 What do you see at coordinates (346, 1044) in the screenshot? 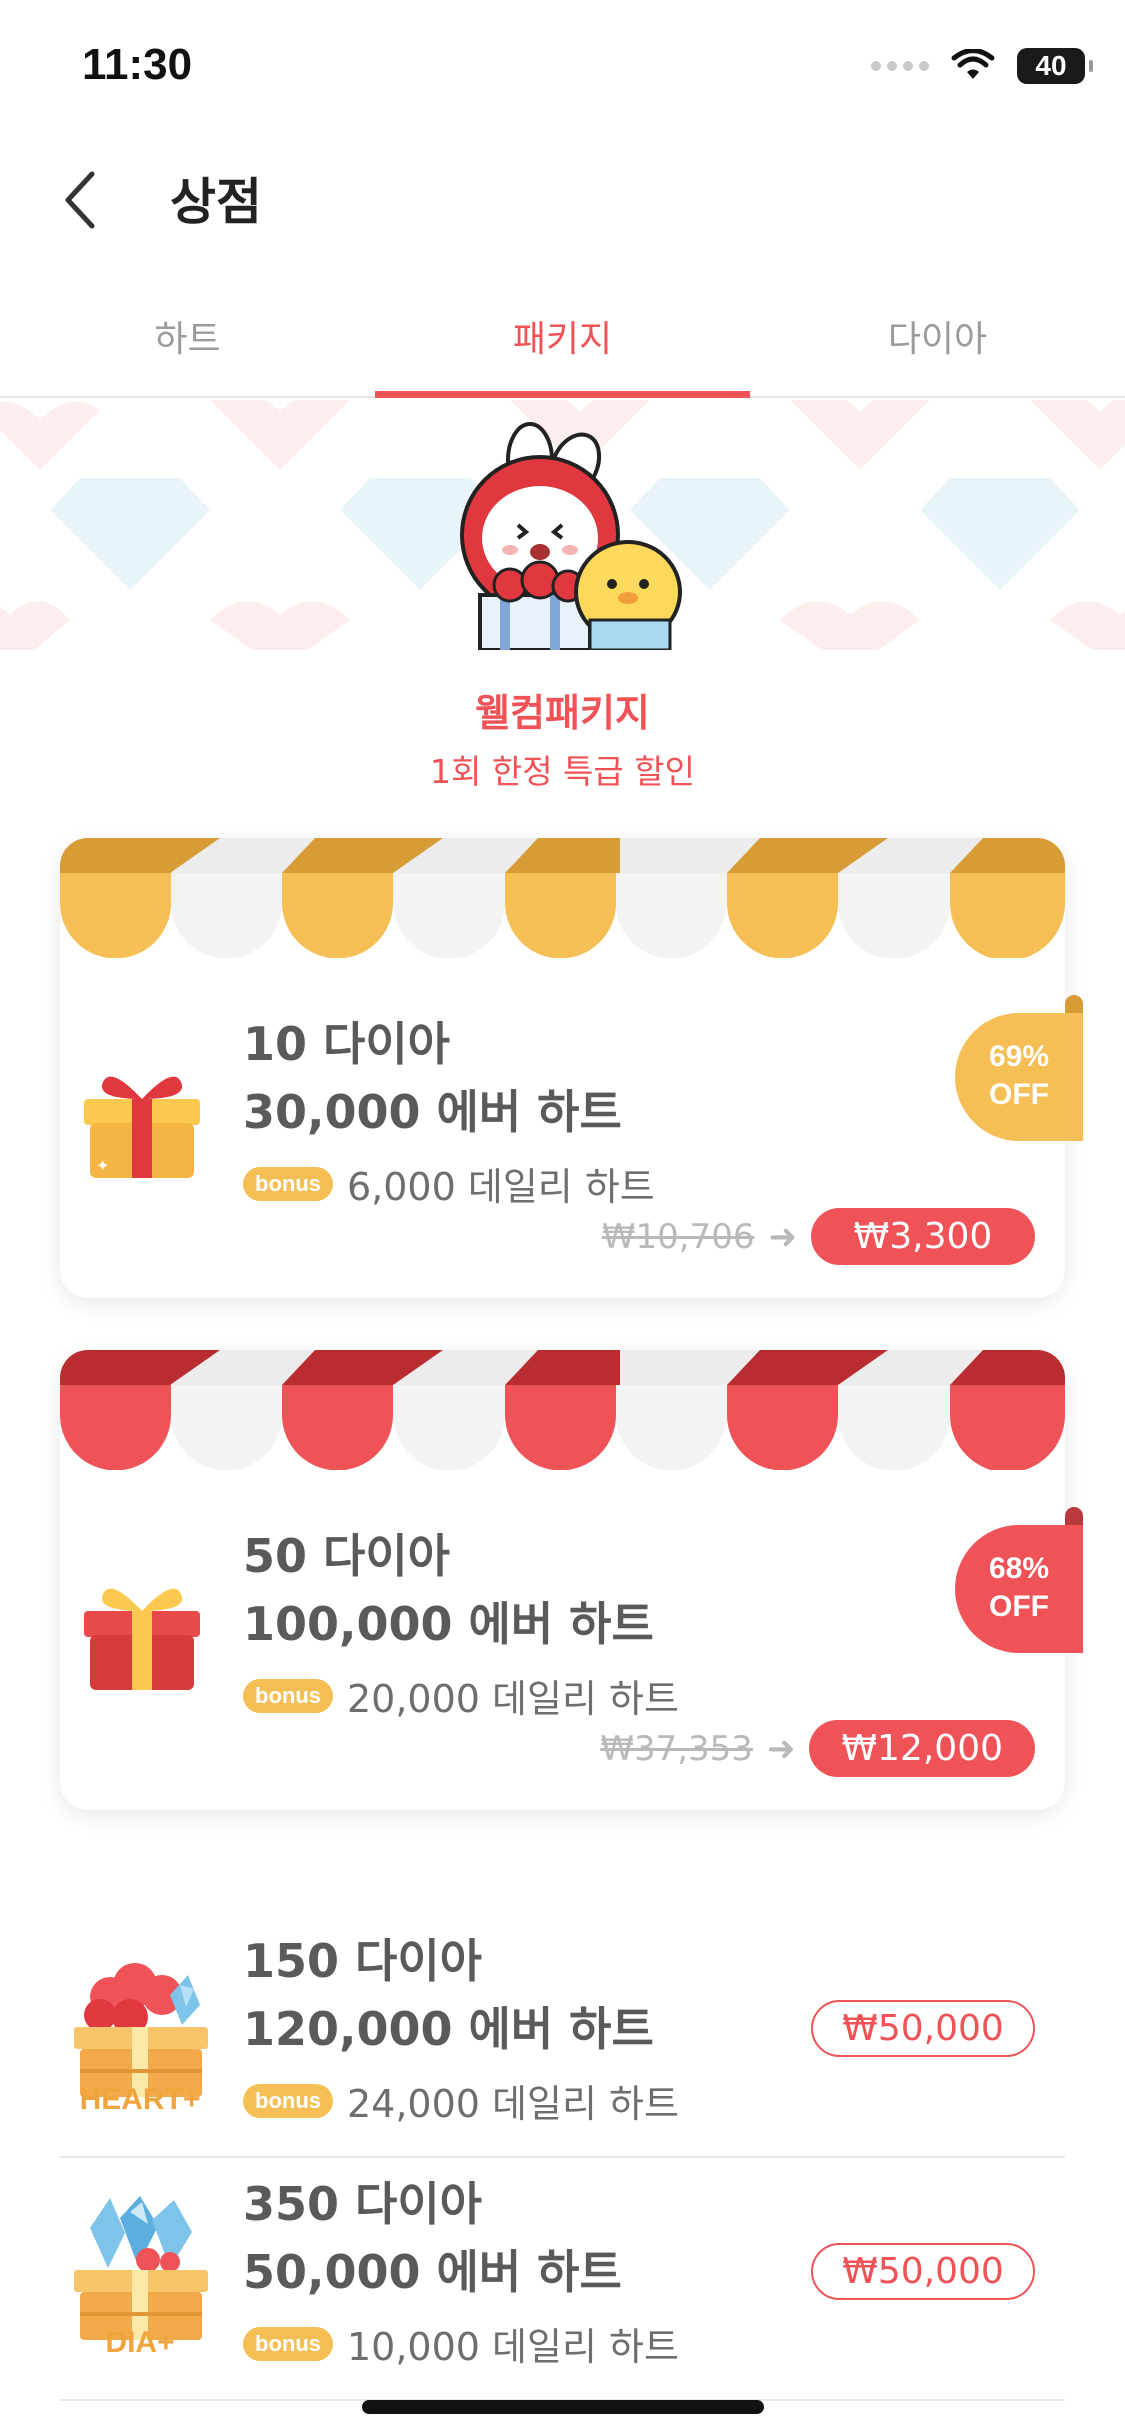
I see `diamond-amount: 10 다이아` at bounding box center [346, 1044].